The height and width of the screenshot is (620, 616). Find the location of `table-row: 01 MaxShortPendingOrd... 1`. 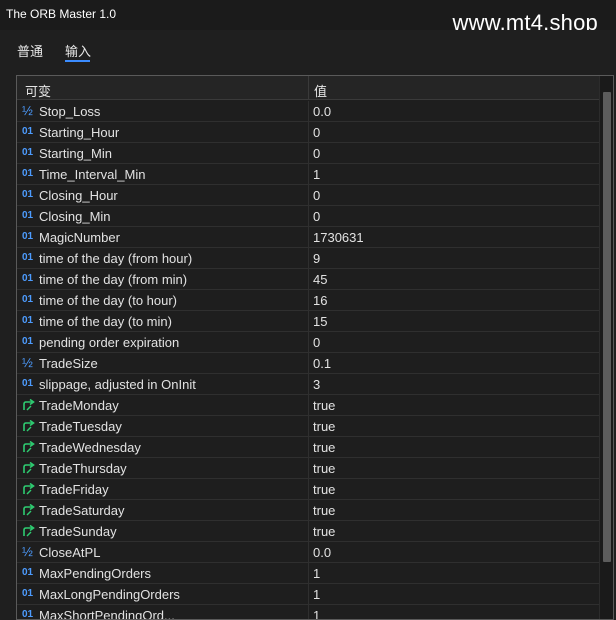

table-row: 01 MaxShortPendingOrd... 1 is located at coordinates (308, 612).